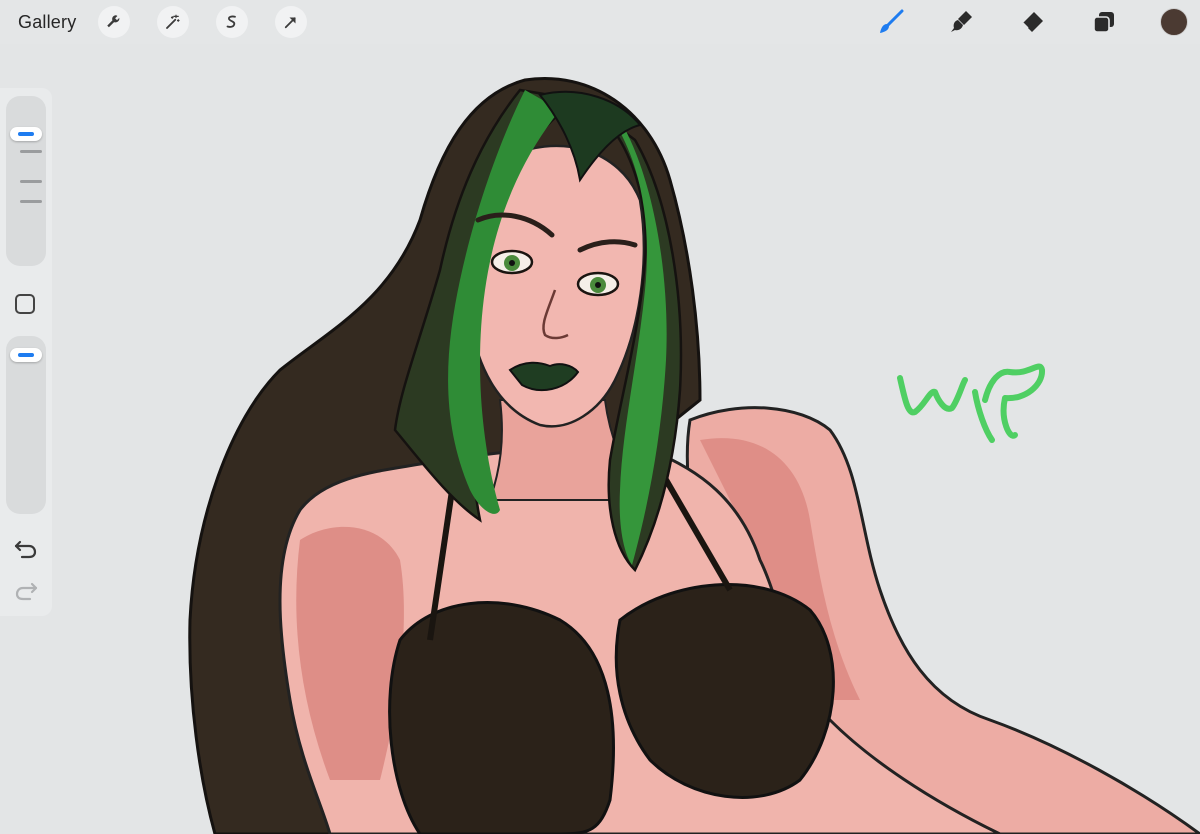 The image size is (1200, 834). What do you see at coordinates (26, 355) in the screenshot?
I see `opacity-handle` at bounding box center [26, 355].